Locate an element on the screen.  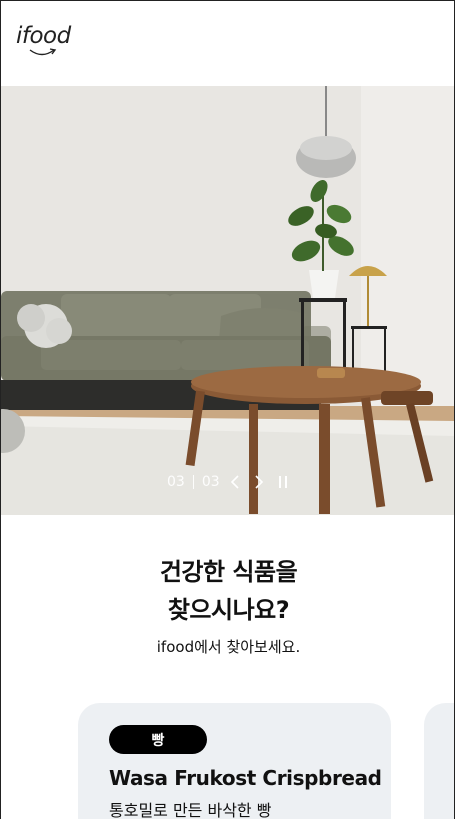
ifood-logo: ifood is located at coordinates (46, 43).